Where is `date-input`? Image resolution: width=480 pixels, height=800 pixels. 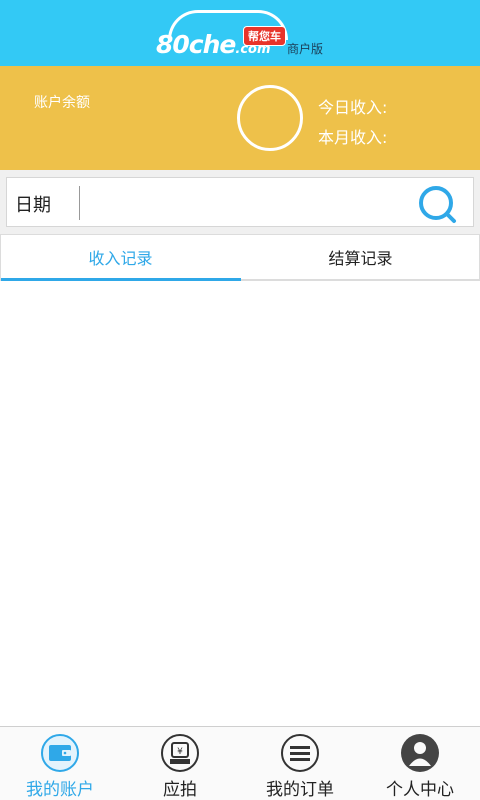
date-input is located at coordinates (244, 203).